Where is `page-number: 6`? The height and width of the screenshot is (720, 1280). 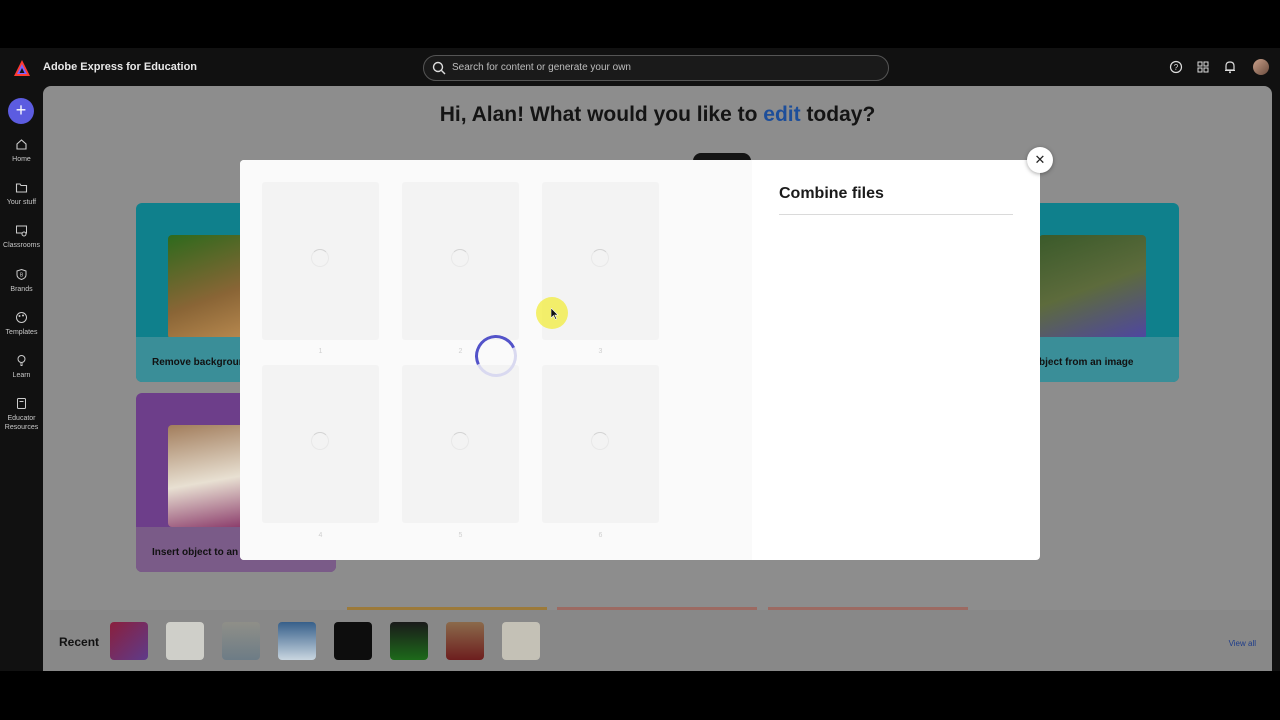
page-number: 6 is located at coordinates (600, 535).